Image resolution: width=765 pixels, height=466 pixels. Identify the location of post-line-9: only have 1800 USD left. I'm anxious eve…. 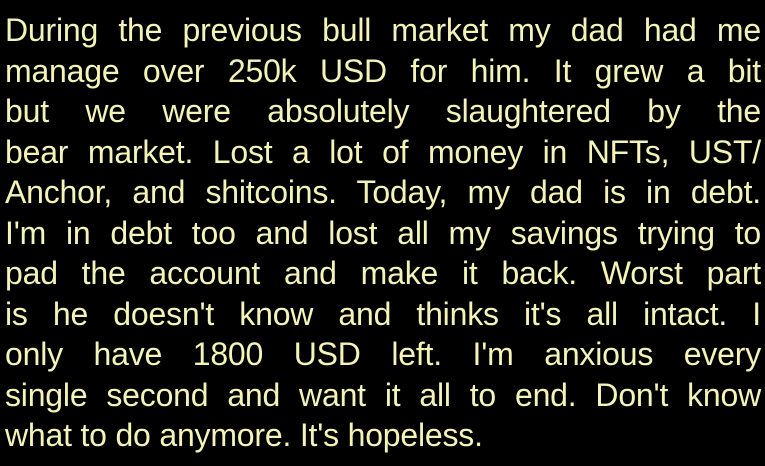
(383, 354).